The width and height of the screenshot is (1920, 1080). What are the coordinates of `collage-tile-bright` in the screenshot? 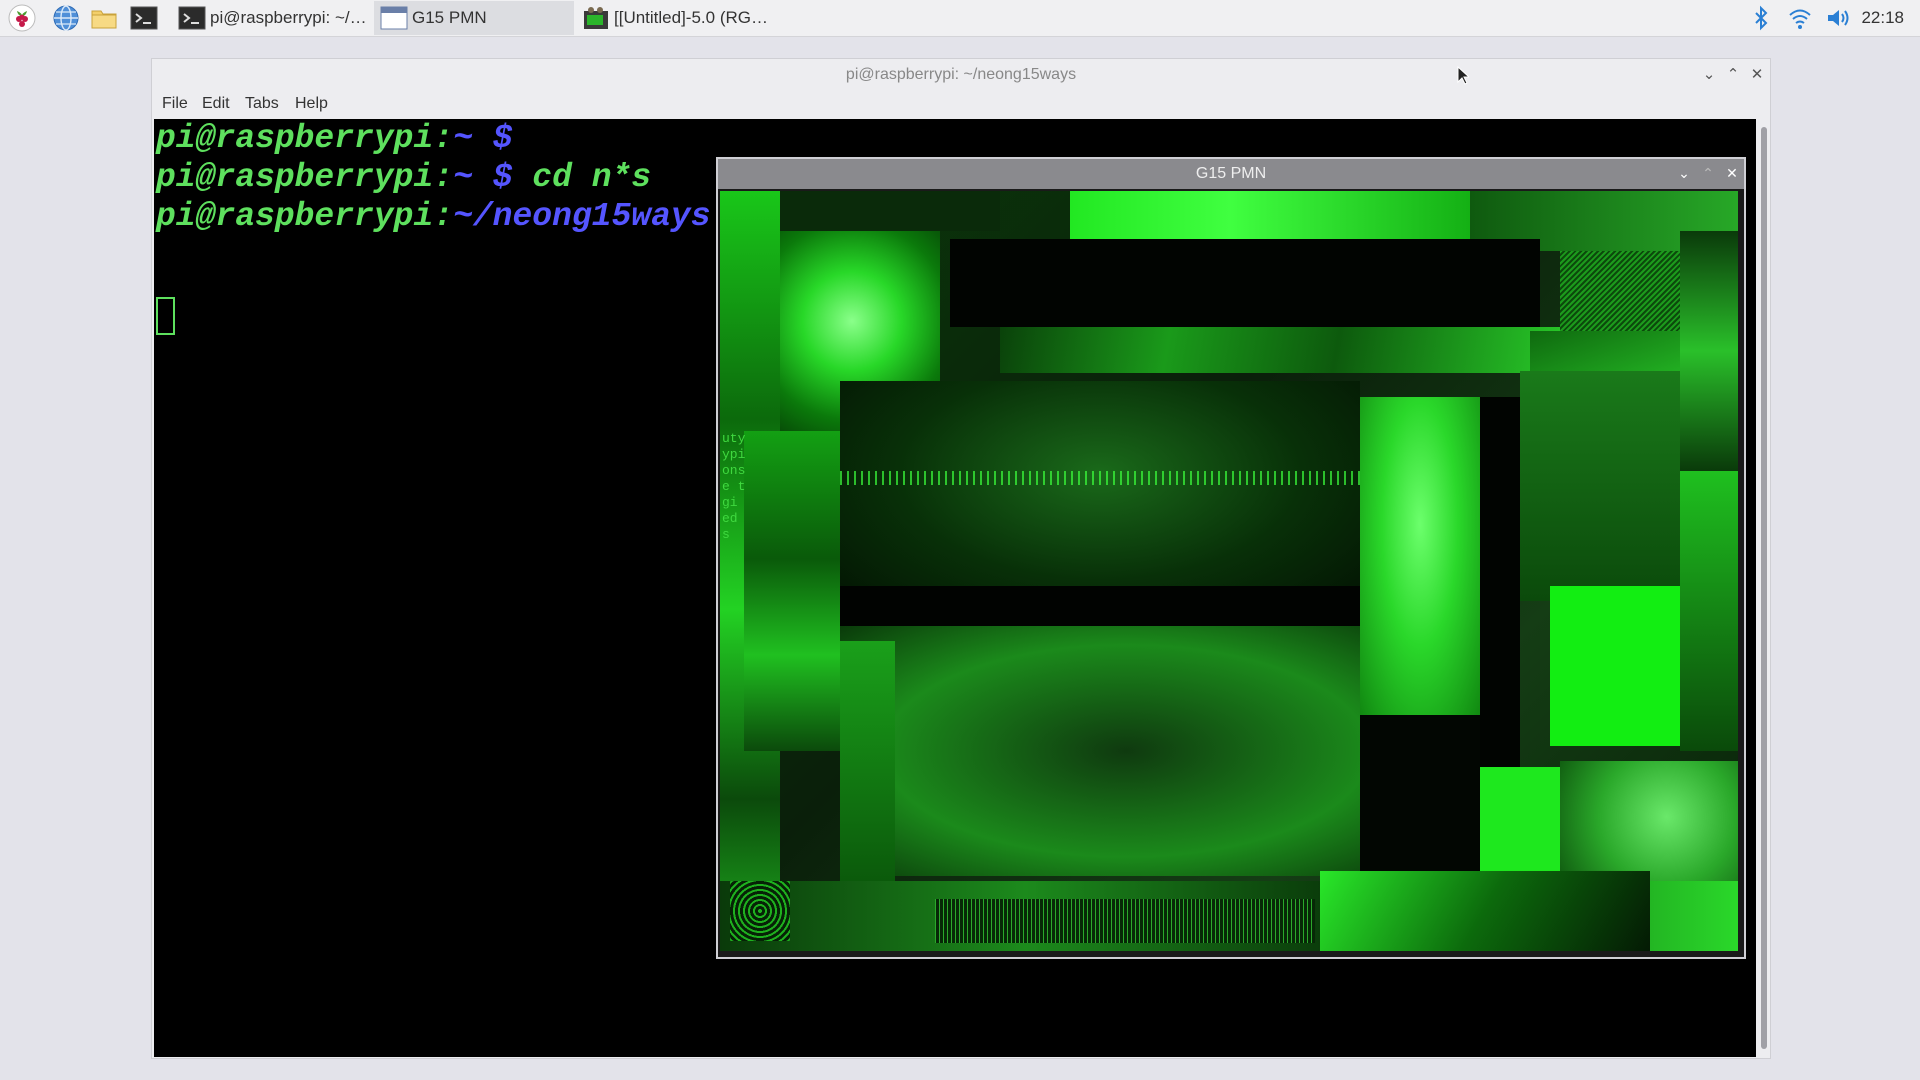 It's located at (1420, 556).